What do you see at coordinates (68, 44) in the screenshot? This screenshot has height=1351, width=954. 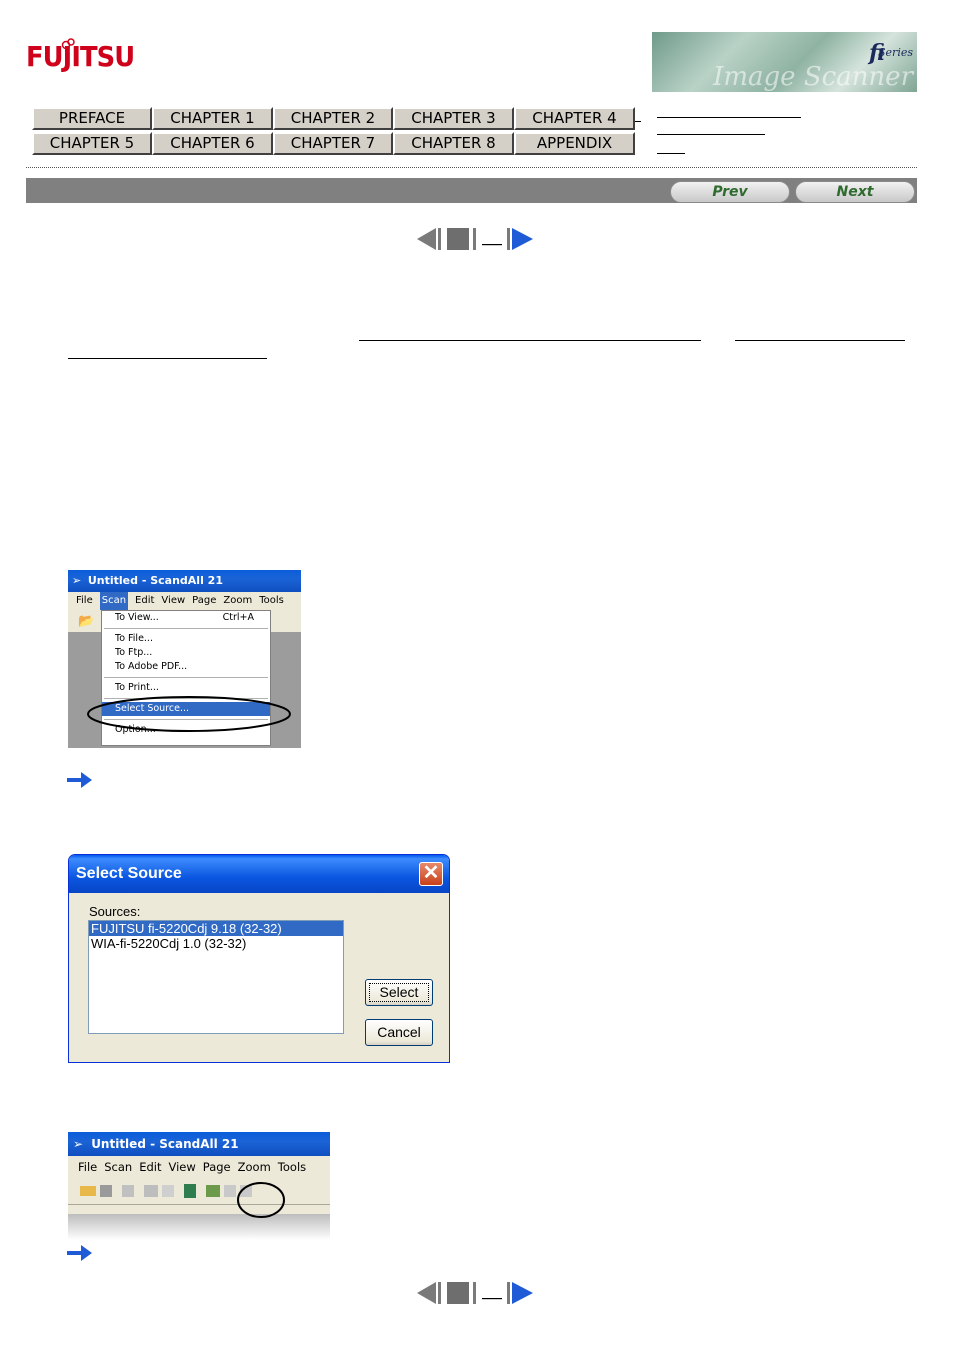 I see `logo-rings-icon` at bounding box center [68, 44].